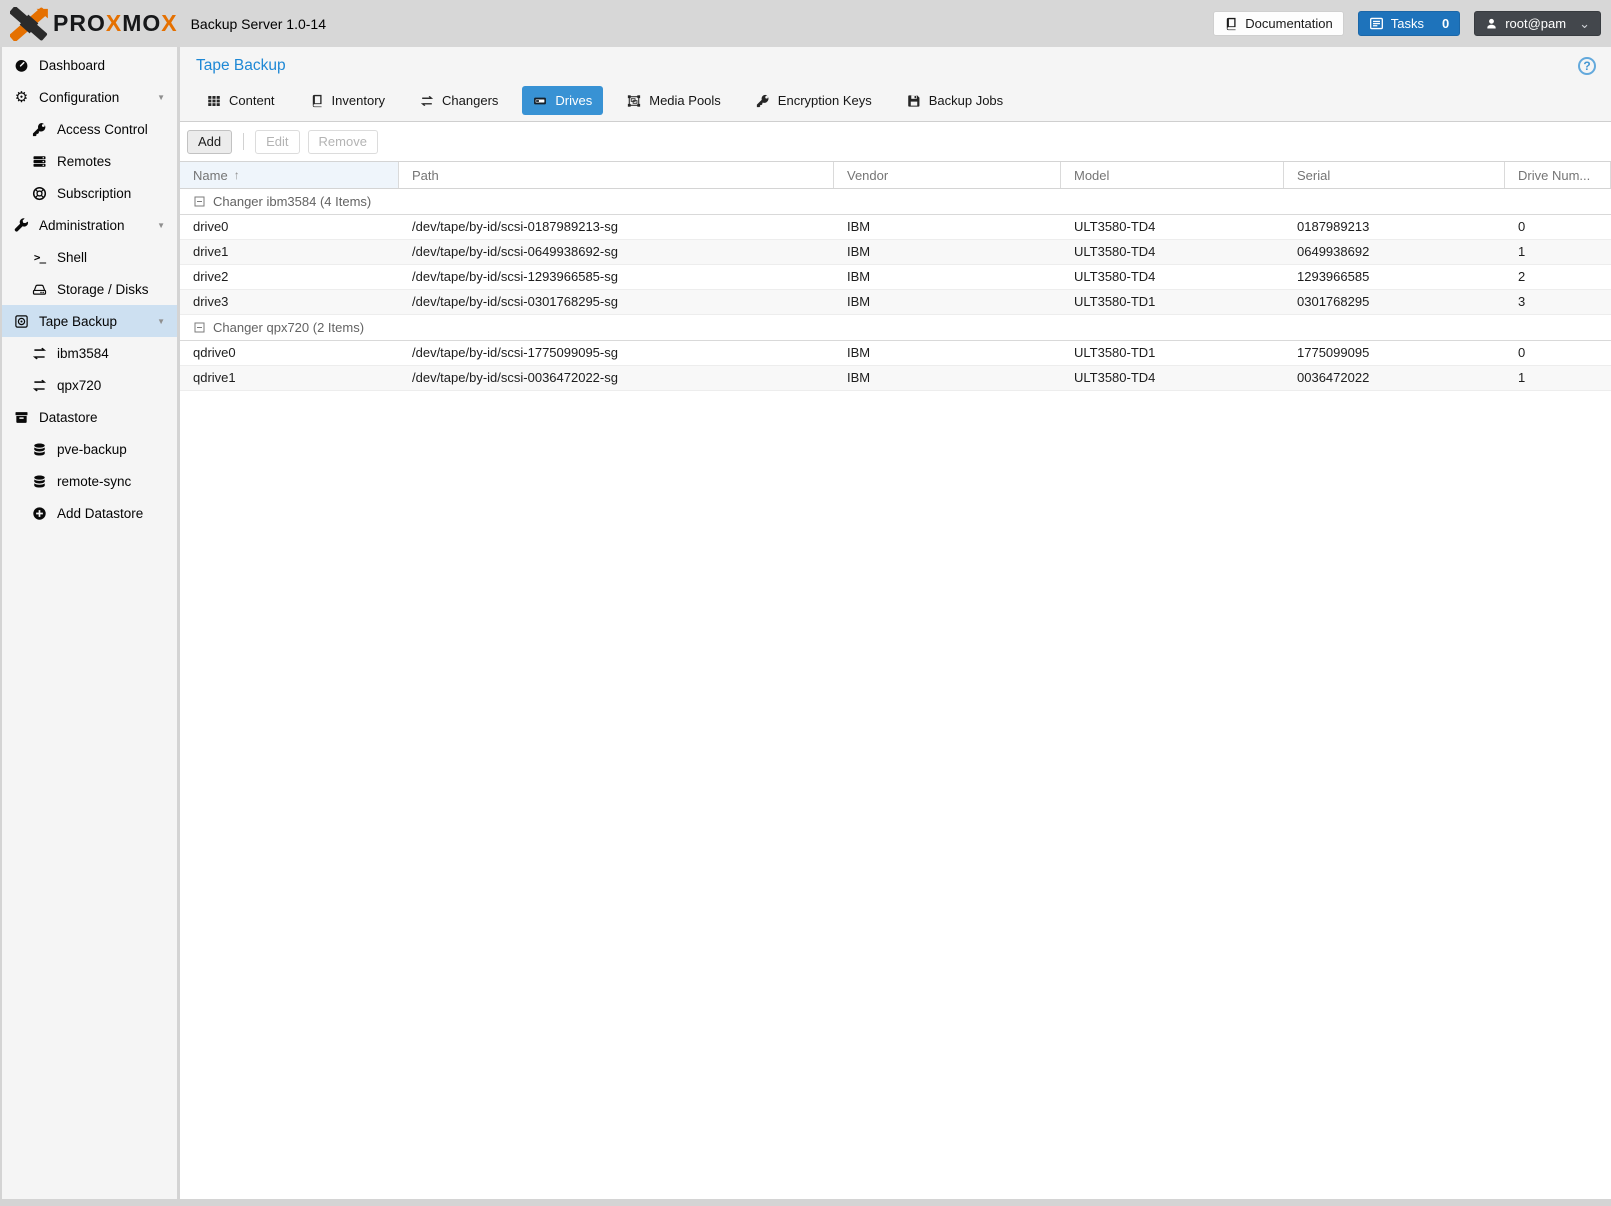 The height and width of the screenshot is (1206, 1611). I want to click on grid-icon, so click(214, 101).